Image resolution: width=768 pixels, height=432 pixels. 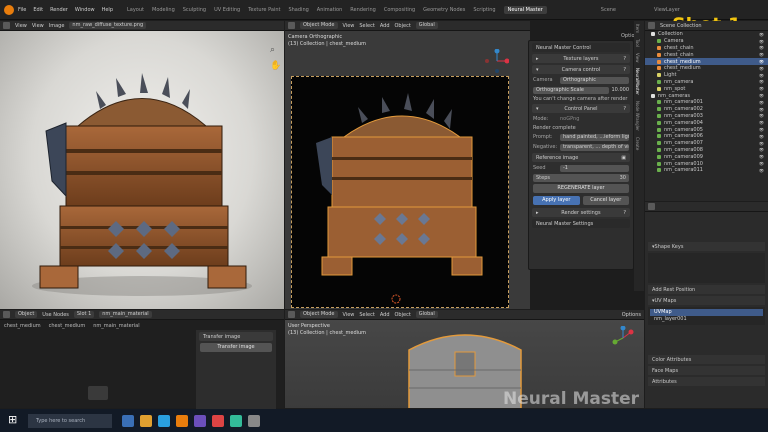 What do you see at coordinates (581, 69) in the screenshot?
I see `camera-control-section: ▾ Camera control?` at bounding box center [581, 69].